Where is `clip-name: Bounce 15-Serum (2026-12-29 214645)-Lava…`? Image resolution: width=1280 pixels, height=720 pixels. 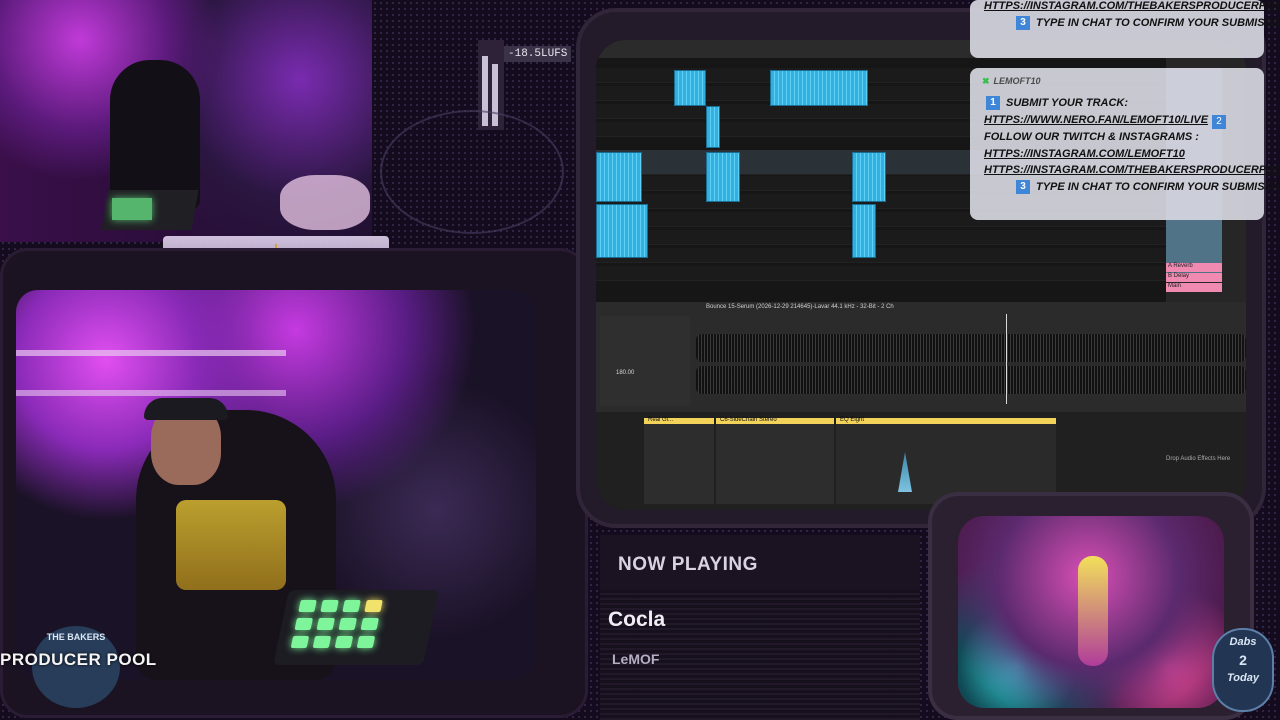
clip-name: Bounce 15-Serum (2026-12-29 214645)-Lava… is located at coordinates (800, 307).